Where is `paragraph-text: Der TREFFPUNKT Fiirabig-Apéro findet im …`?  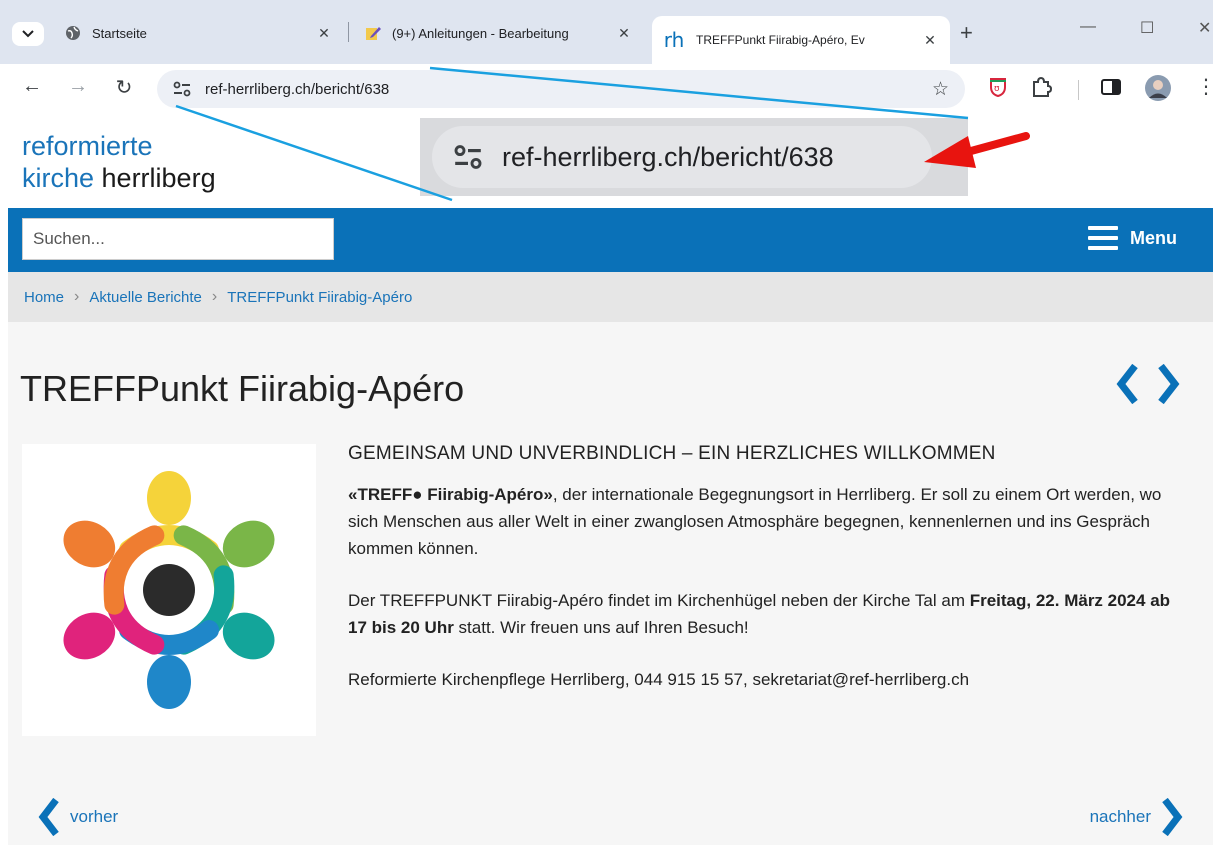 paragraph-text: Der TREFFPUNKT Fiirabig-Apéro findet im … is located at coordinates (659, 600).